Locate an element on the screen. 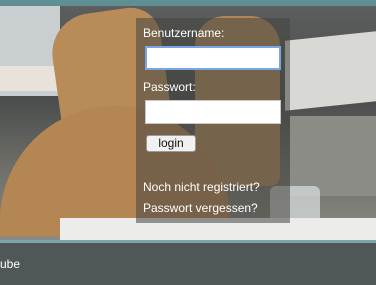  forgot-password-link: Passwort vergessen? is located at coordinates (200, 208).